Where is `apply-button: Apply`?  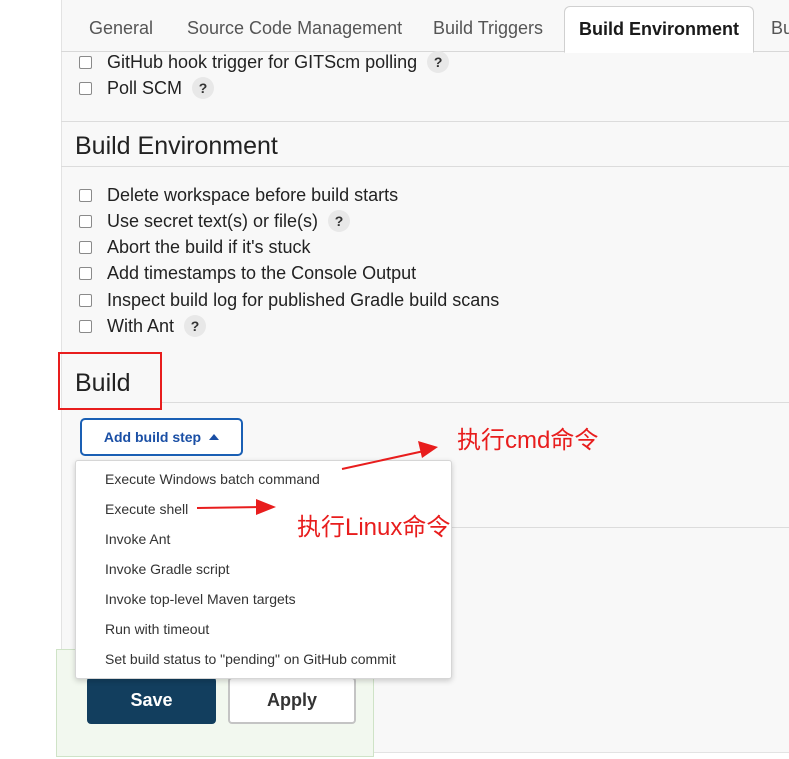 apply-button: Apply is located at coordinates (292, 700).